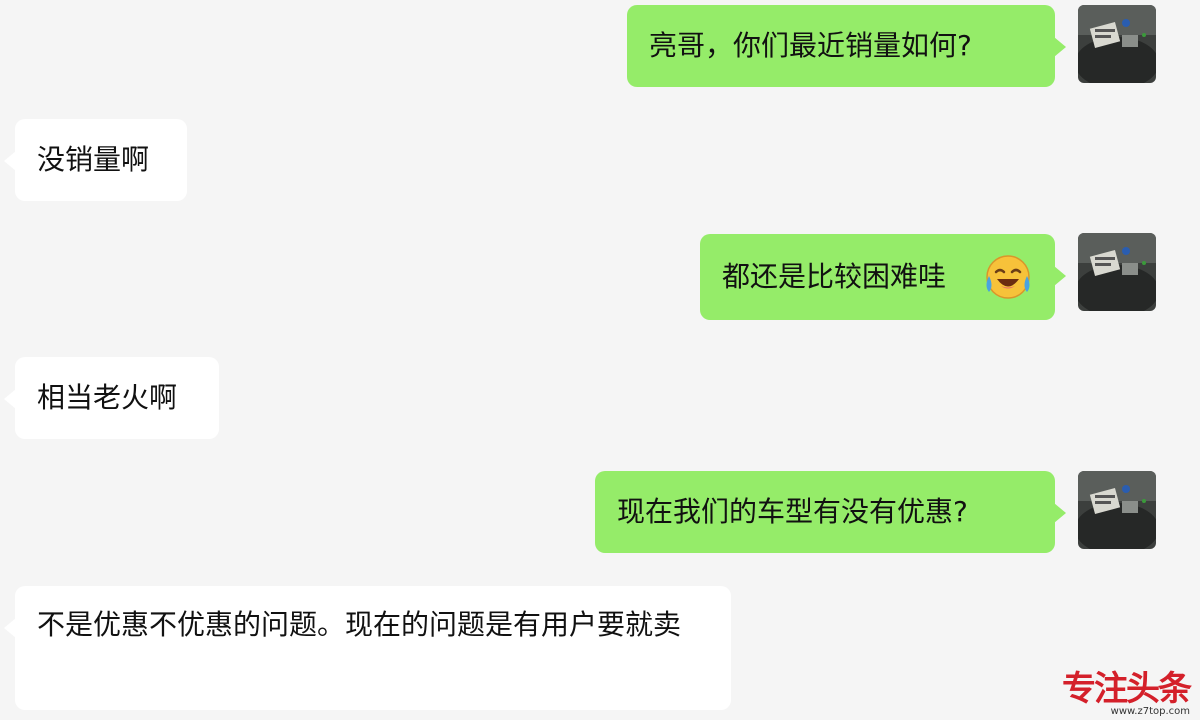 The image size is (1200, 720). What do you see at coordinates (810, 45) in the screenshot?
I see `message-text: 亮哥，你们最近销量如何?` at bounding box center [810, 45].